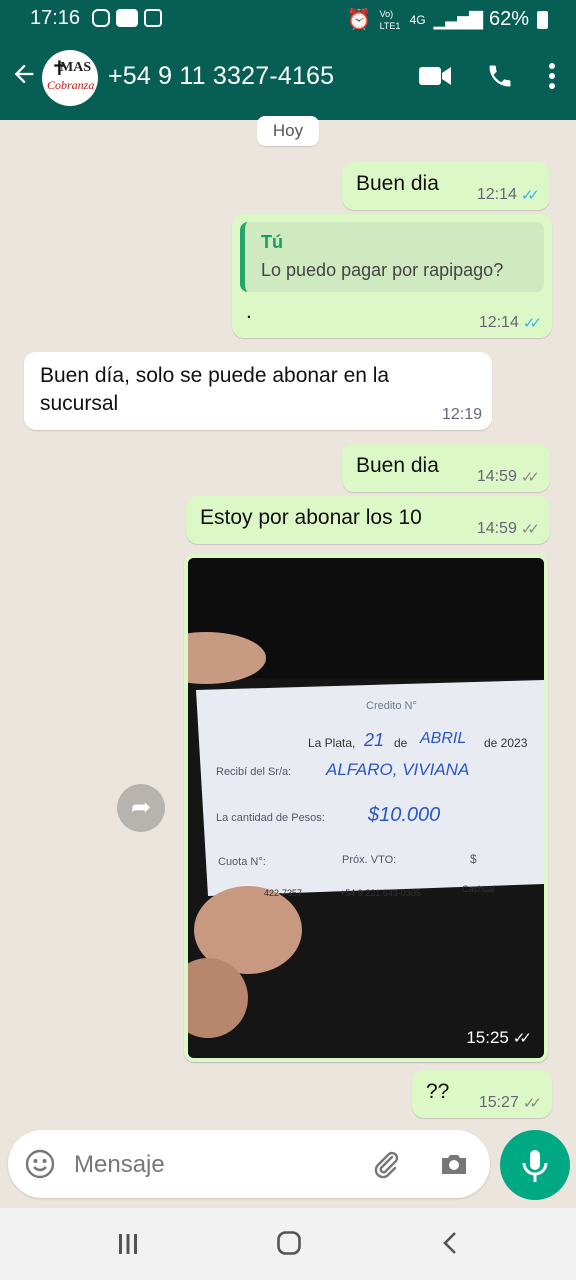  Describe the element at coordinates (446, 186) in the screenshot. I see `message-bubble-outgoing: Buen dia 12:14 ✓✓` at that location.